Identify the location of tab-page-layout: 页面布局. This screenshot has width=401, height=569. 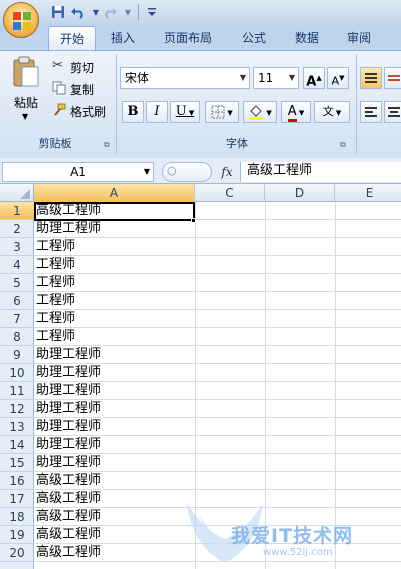
(188, 38).